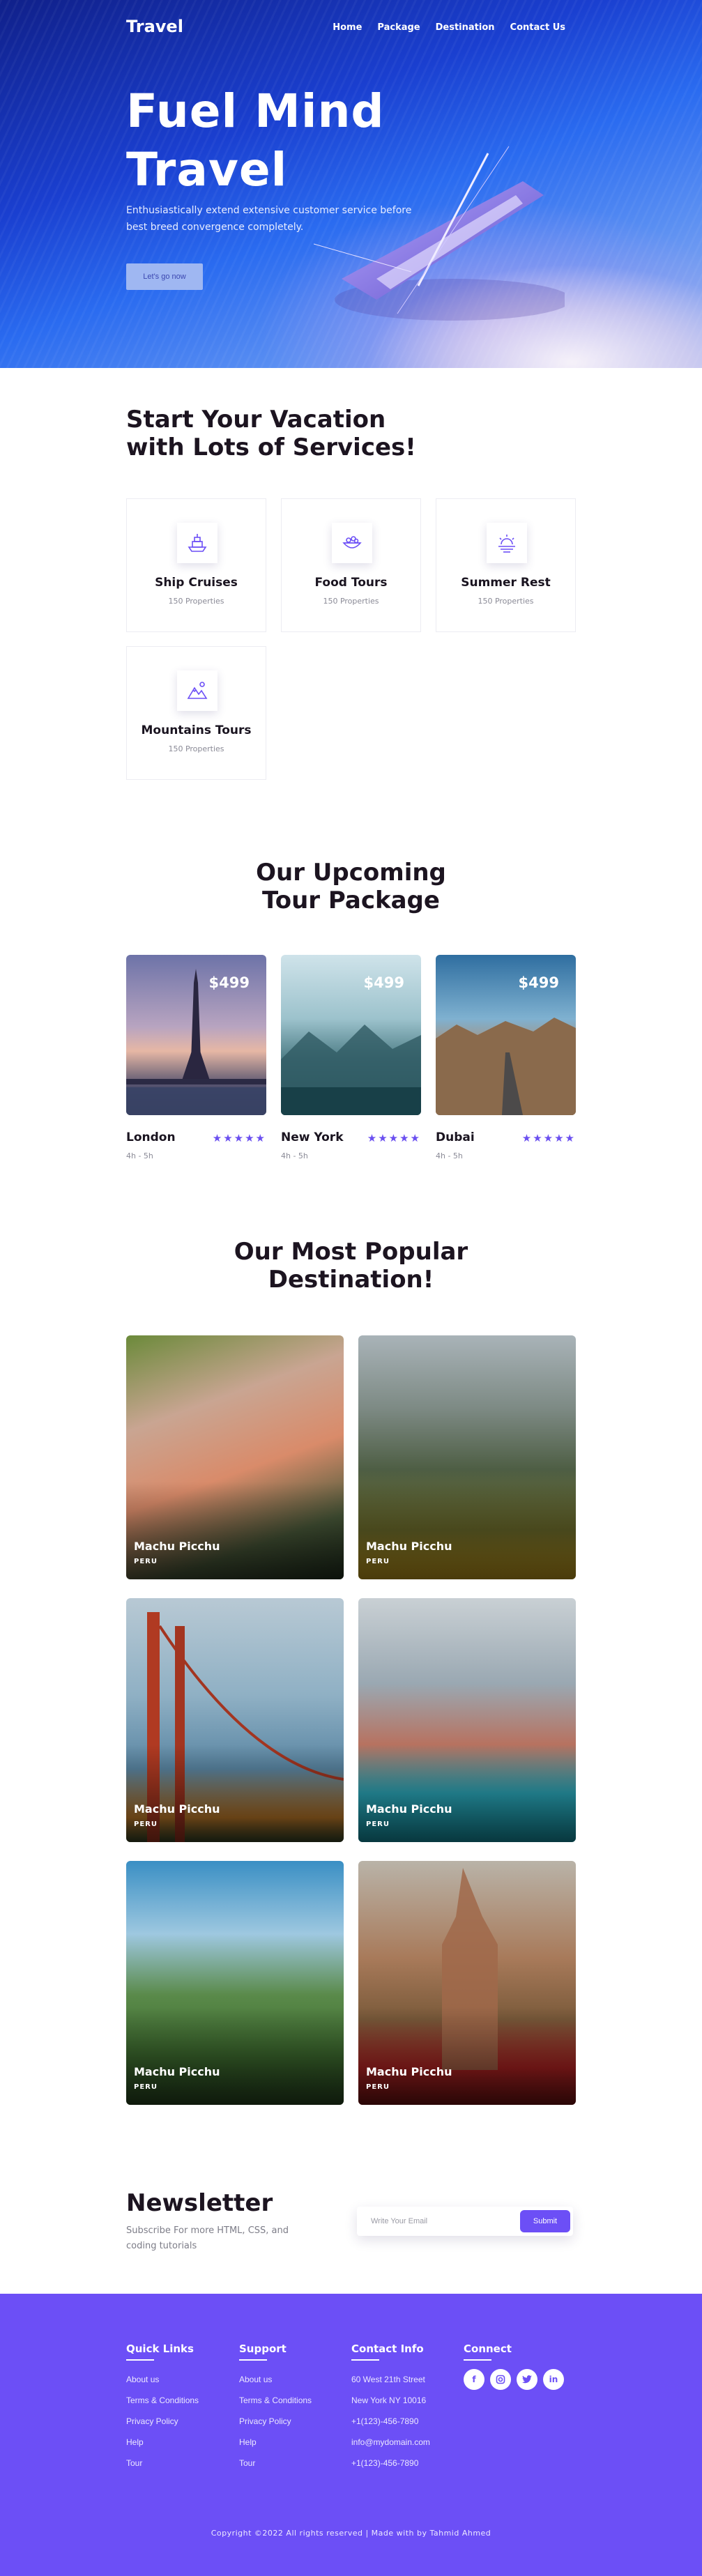 The image size is (702, 2576). I want to click on instagram-icon, so click(500, 2379).